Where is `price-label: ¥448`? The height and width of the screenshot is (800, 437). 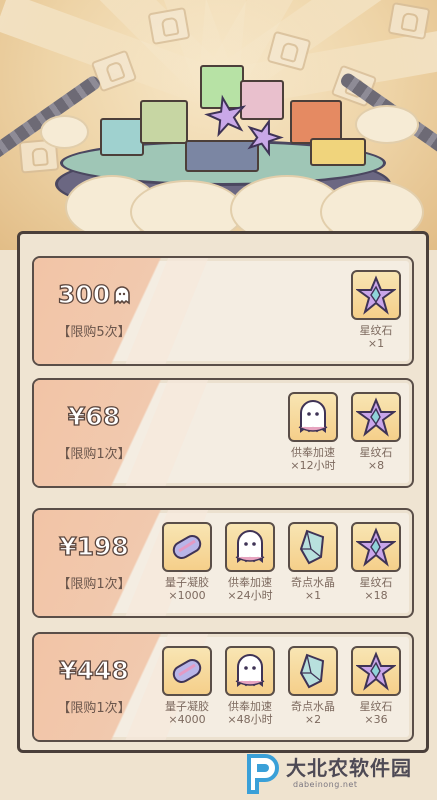 price-label: ¥448 is located at coordinates (94, 670).